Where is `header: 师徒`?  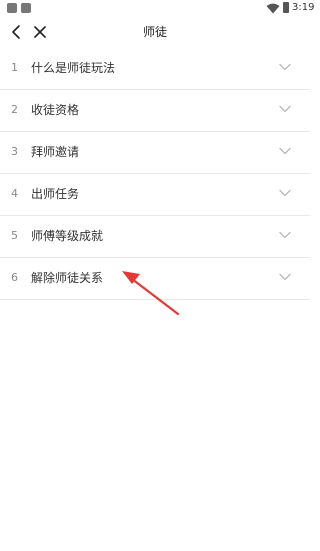
header: 师徒 is located at coordinates (155, 33).